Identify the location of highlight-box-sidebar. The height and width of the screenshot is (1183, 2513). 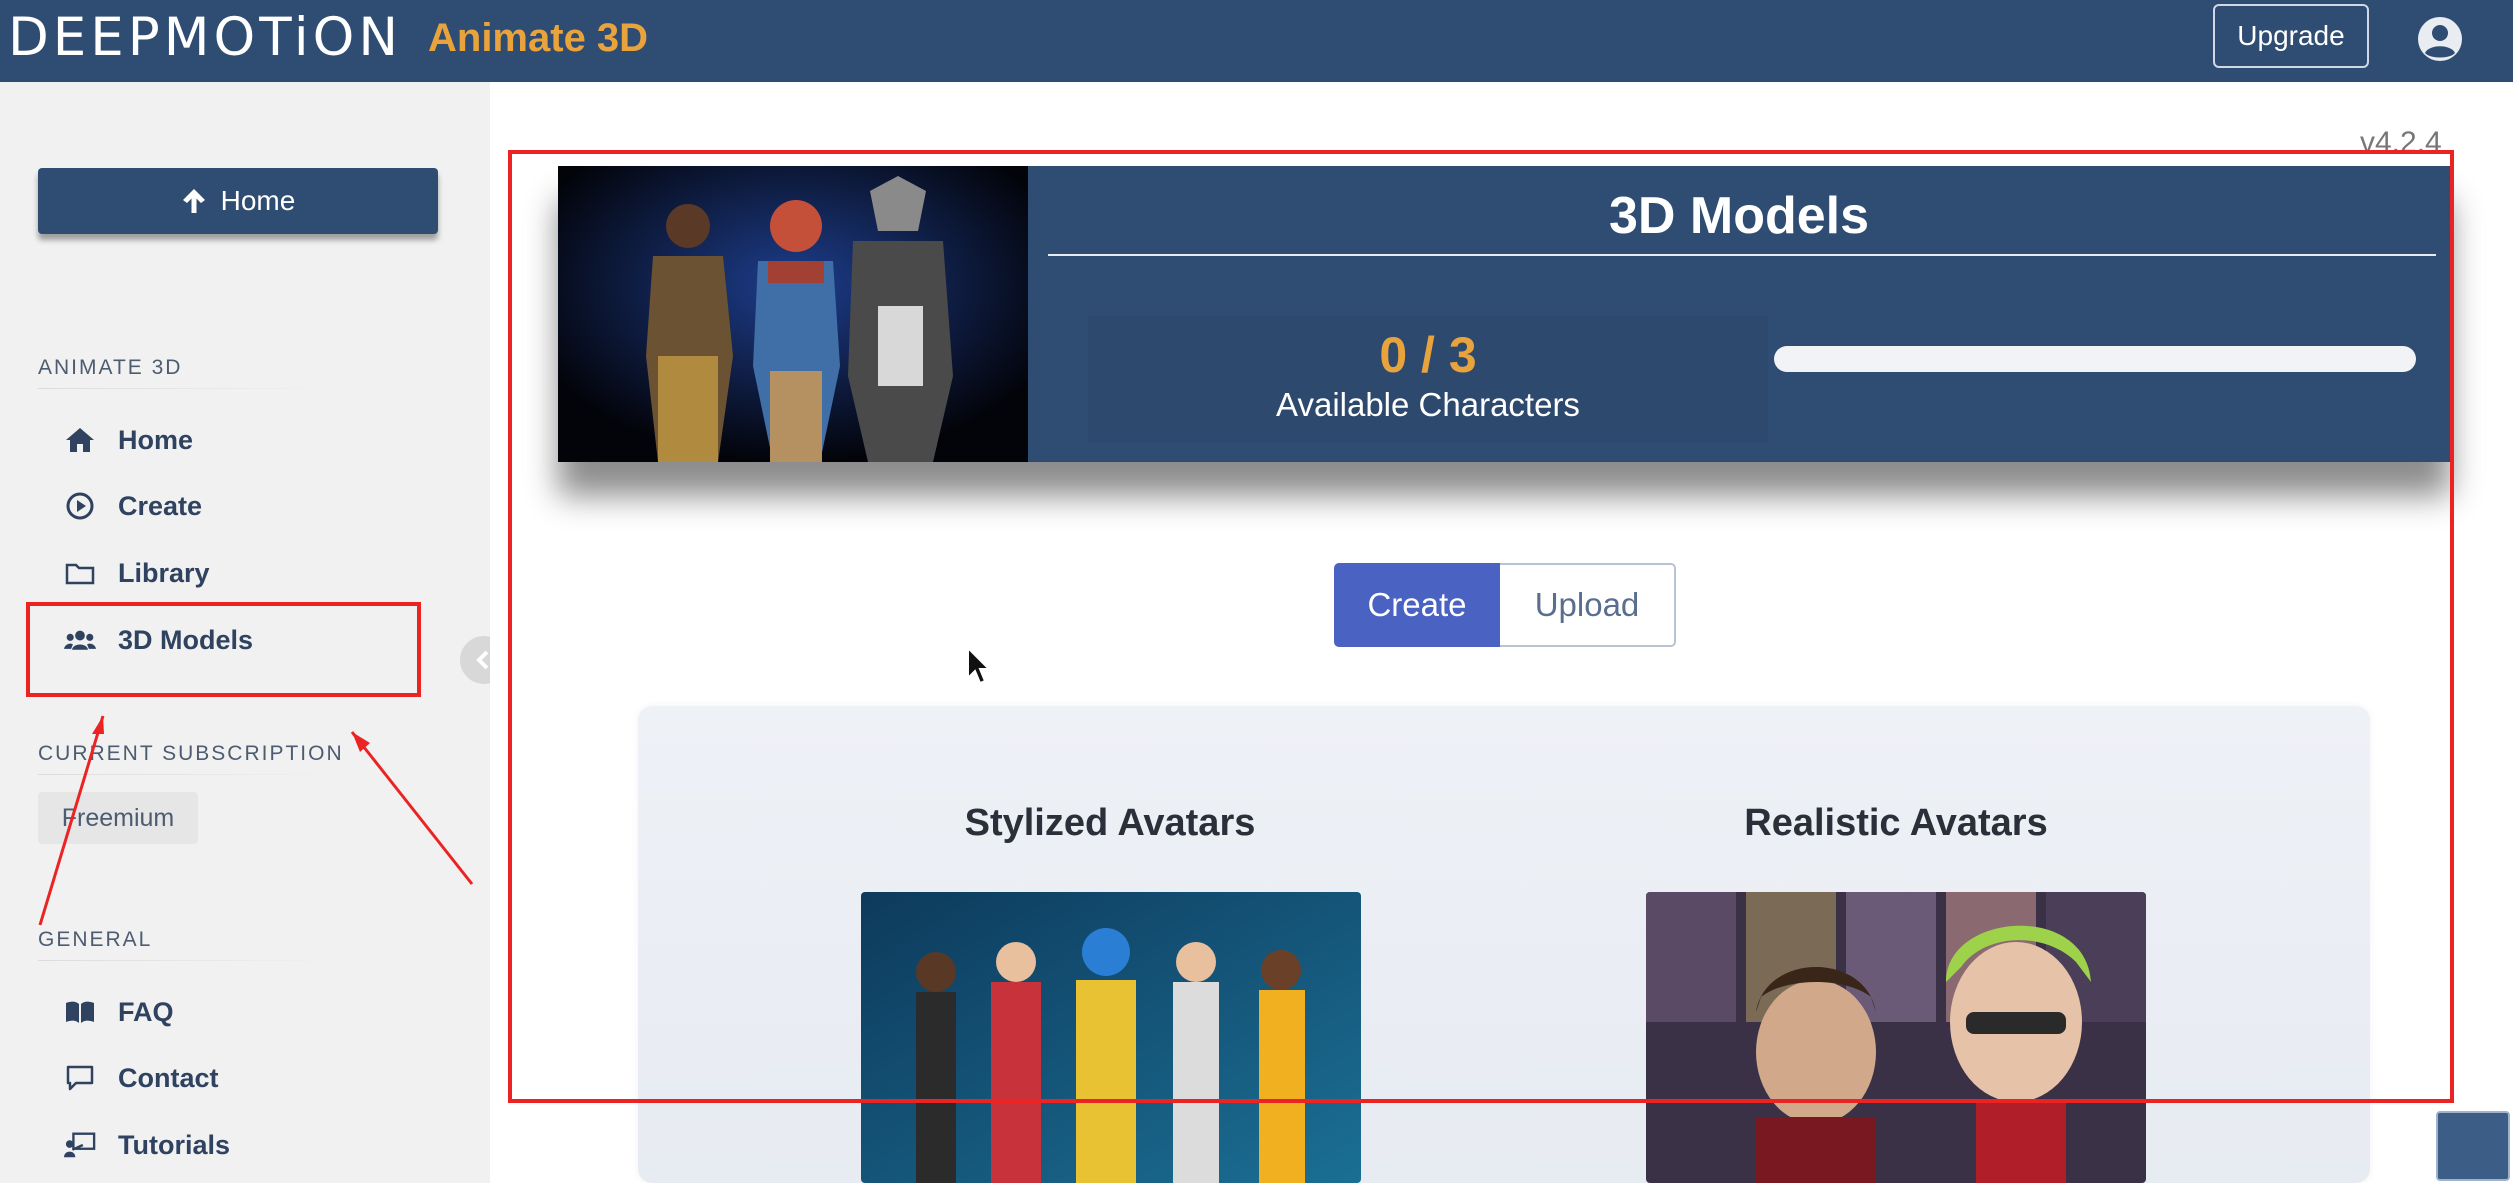
(223, 649).